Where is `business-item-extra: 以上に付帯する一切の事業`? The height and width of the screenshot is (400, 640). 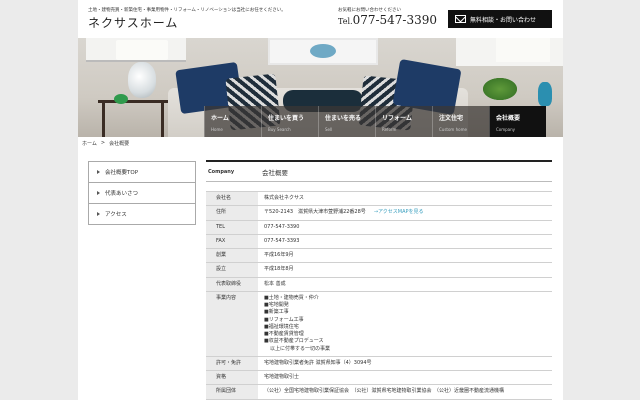
business-item-extra: 以上に付帯する一切の事業 is located at coordinates (300, 348).